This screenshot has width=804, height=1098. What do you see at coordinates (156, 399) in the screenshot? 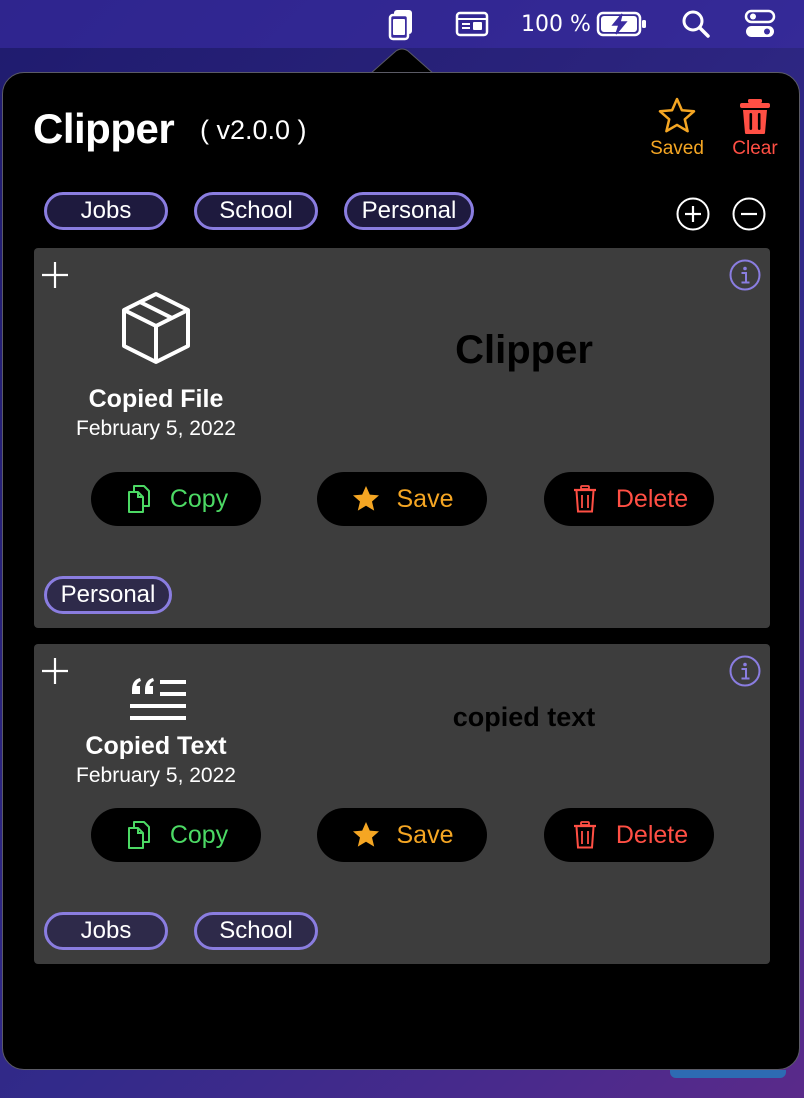
I see `clip-type-label: Copied File` at bounding box center [156, 399].